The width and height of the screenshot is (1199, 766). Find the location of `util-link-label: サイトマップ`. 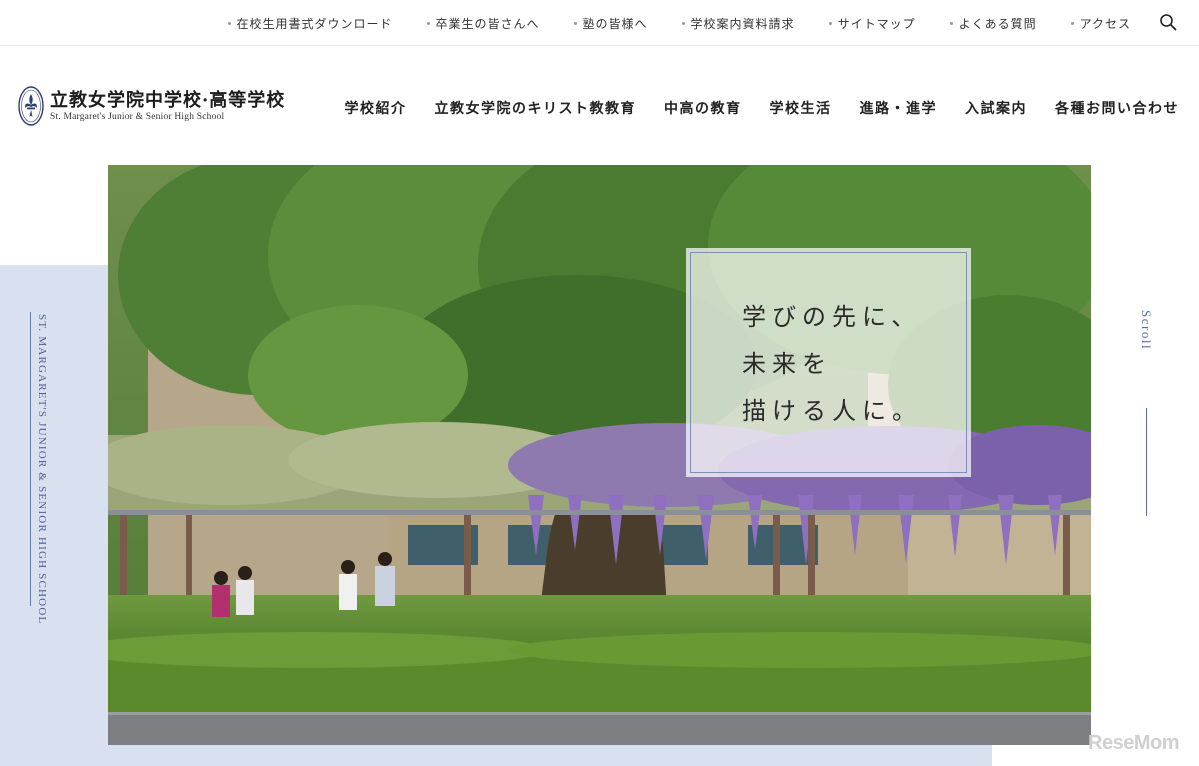

util-link-label: サイトマップ is located at coordinates (876, 24).